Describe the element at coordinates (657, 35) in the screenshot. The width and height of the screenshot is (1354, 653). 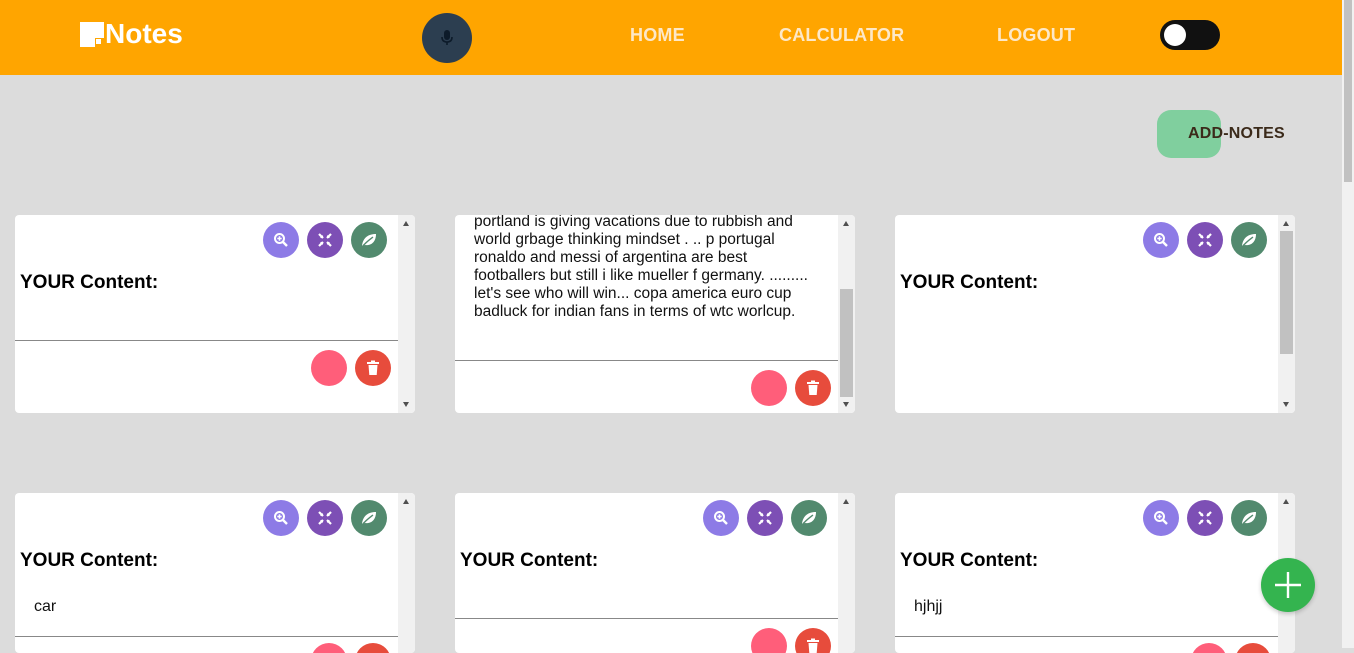
I see `nav-home-link: HOME` at that location.